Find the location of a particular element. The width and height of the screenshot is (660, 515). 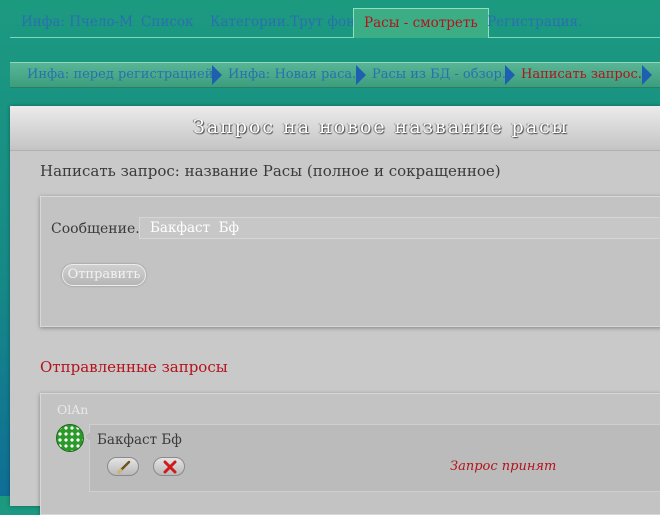

breadcrumb-item-races-db: Расы из БД - обзор. is located at coordinates (439, 75).